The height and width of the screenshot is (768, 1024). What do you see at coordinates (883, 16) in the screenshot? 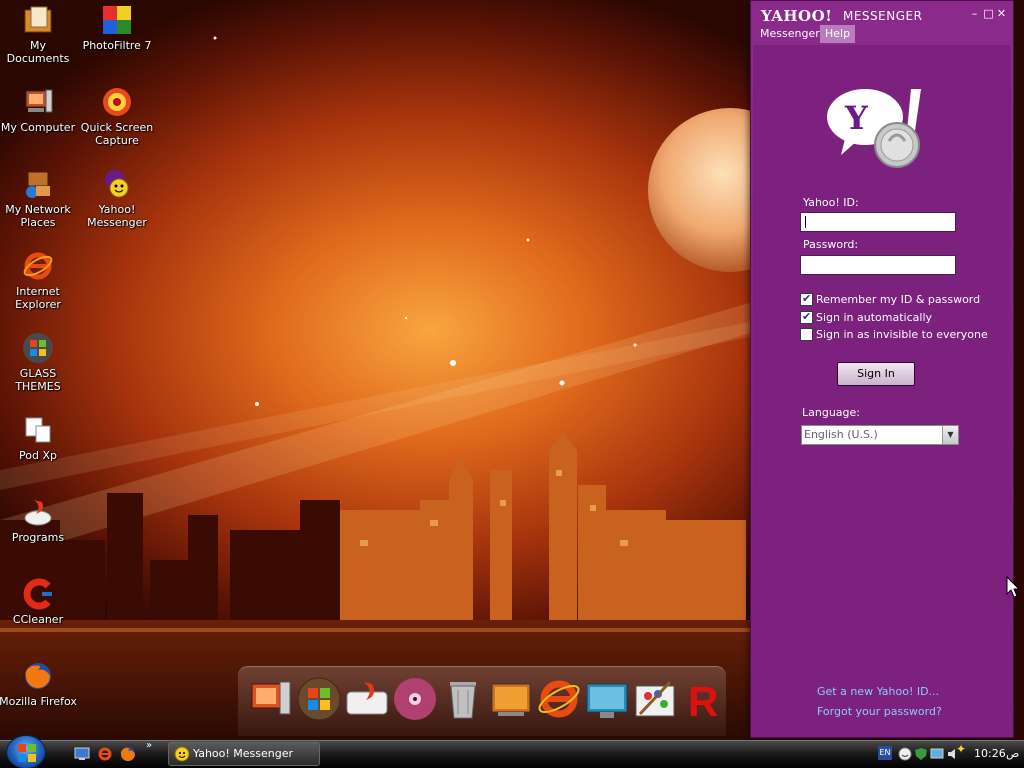
I see `title-product: MESSENGER` at bounding box center [883, 16].